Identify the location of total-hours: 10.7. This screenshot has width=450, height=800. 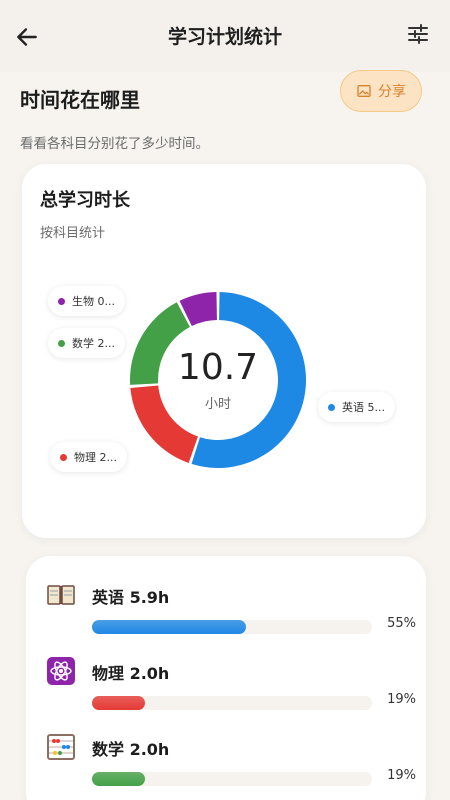
(218, 367).